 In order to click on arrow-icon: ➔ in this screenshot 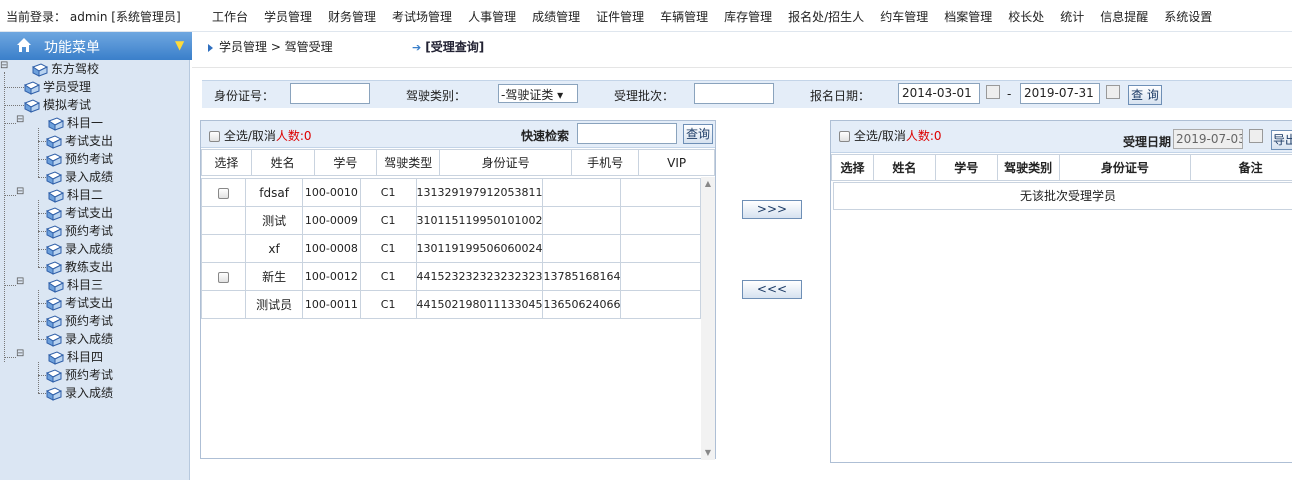, I will do `click(417, 47)`.